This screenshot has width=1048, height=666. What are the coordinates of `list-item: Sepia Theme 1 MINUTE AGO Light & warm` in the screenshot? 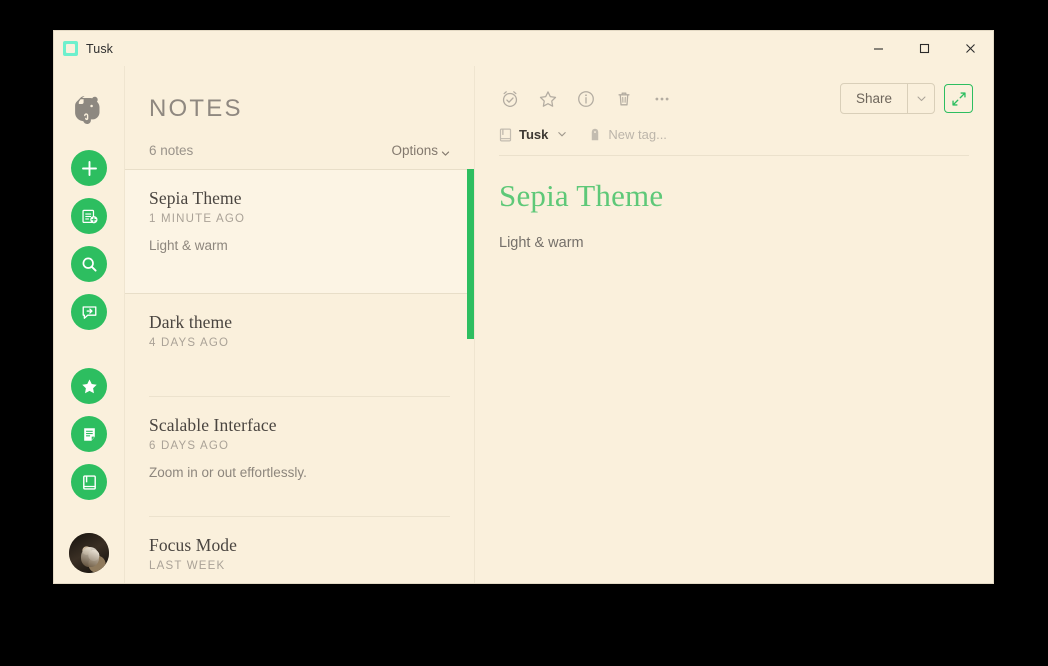 It's located at (299, 231).